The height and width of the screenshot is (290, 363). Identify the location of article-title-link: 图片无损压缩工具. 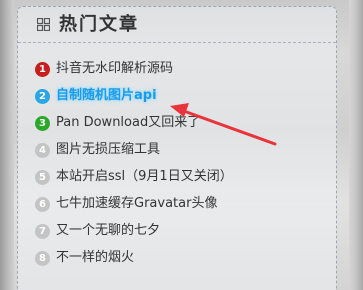
(108, 150).